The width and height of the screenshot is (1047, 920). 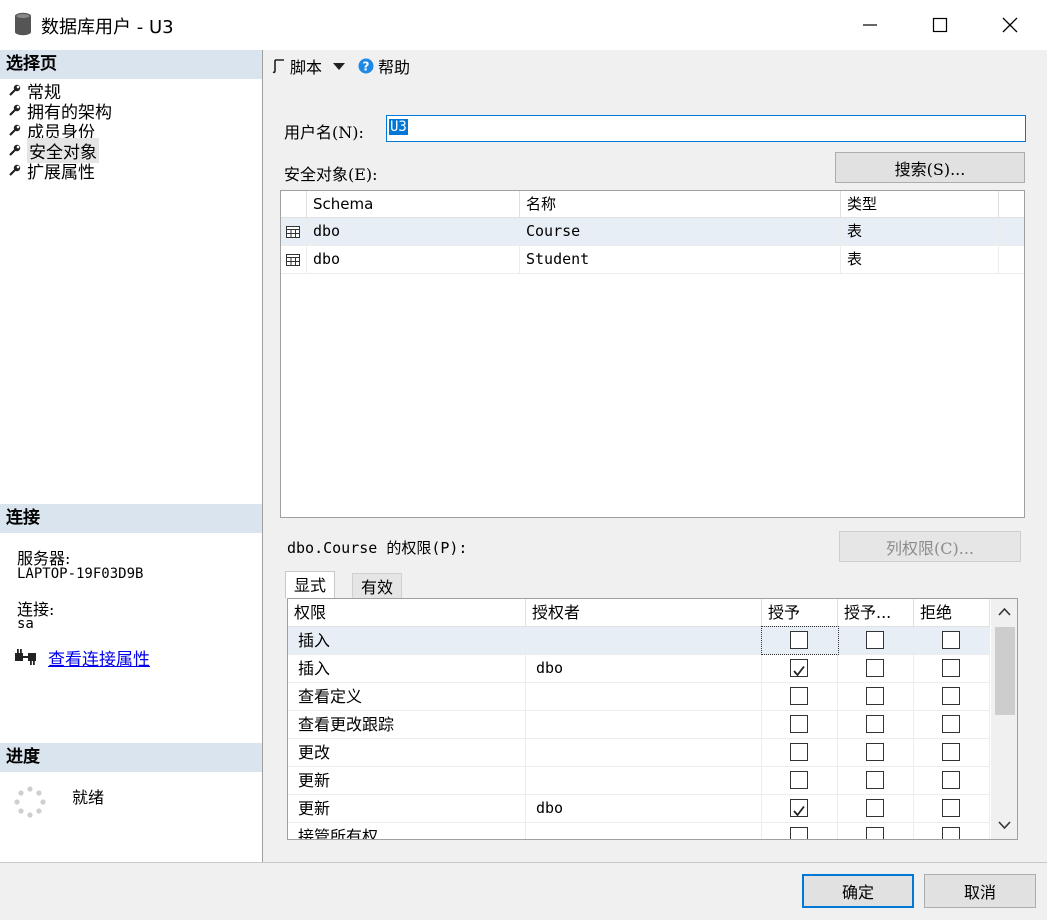 I want to click on connection-header: 连接, so click(x=131, y=518).